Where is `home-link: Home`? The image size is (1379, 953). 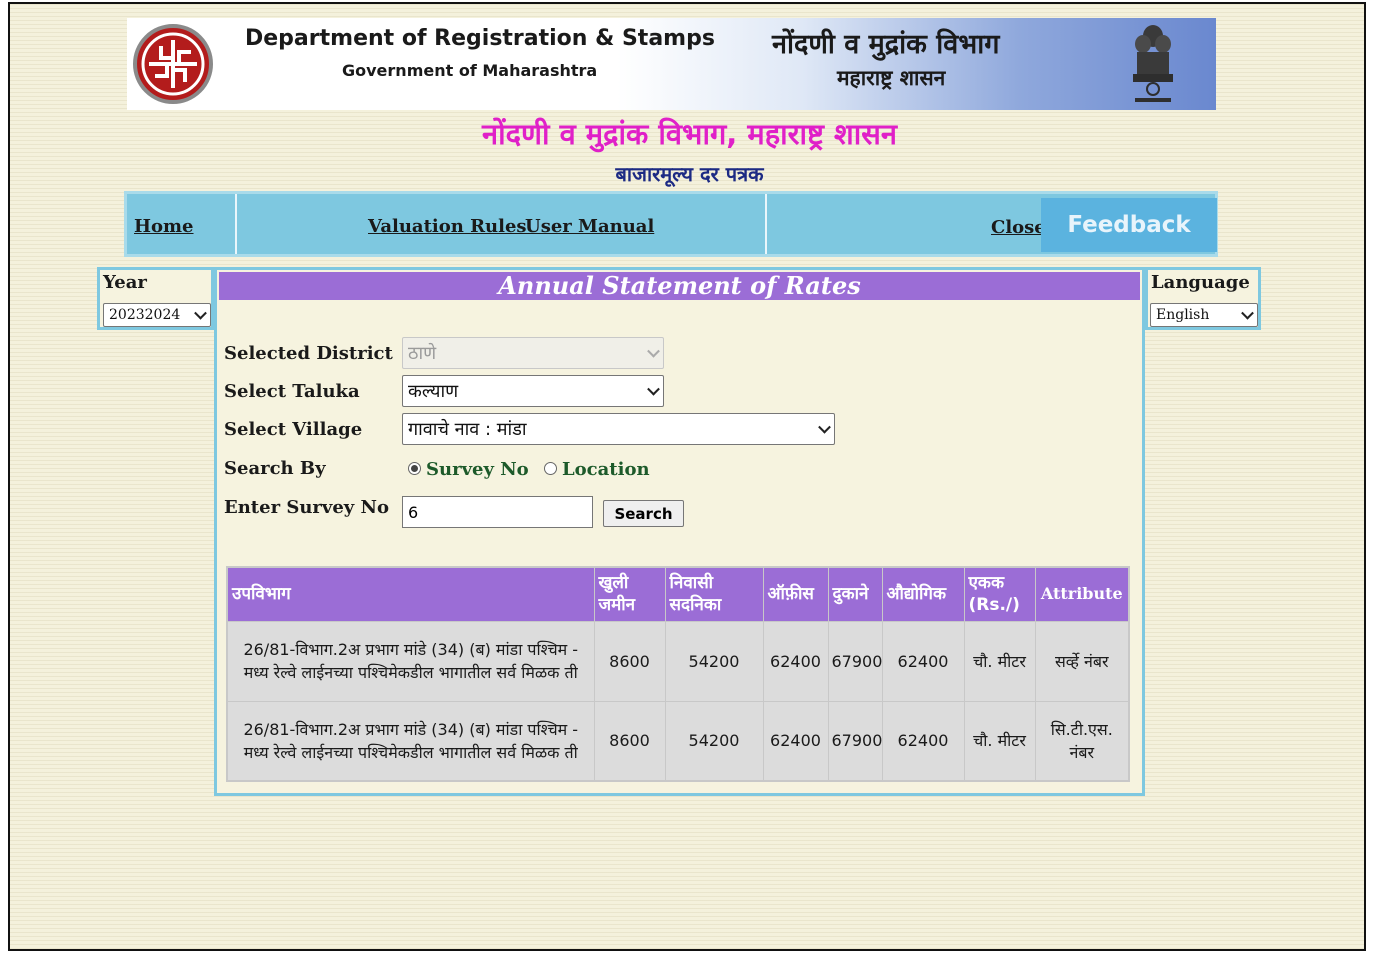 home-link: Home is located at coordinates (164, 226).